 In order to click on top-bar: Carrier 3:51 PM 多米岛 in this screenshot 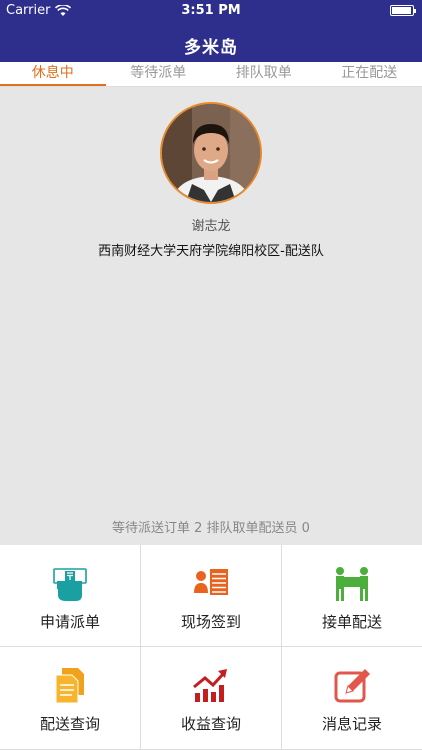, I will do `click(211, 31)`.